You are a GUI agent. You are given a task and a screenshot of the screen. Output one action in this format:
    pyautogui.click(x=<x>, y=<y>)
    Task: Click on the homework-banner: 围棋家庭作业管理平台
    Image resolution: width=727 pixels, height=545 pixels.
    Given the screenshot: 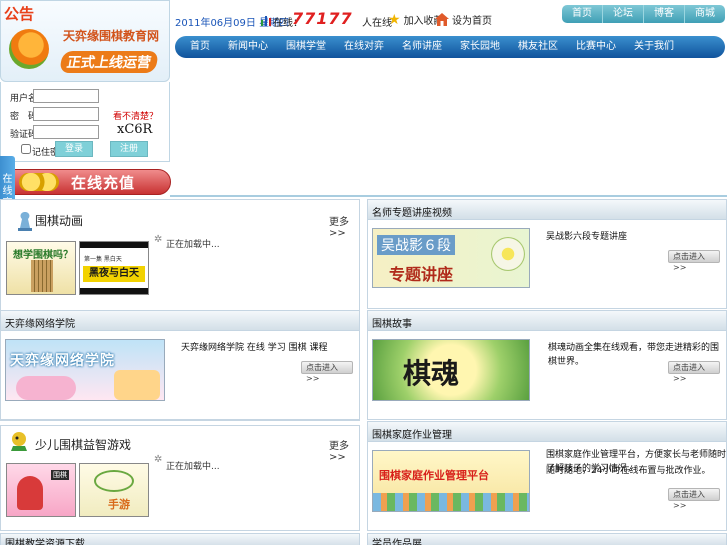 What is the action you would take?
    pyautogui.click(x=451, y=481)
    